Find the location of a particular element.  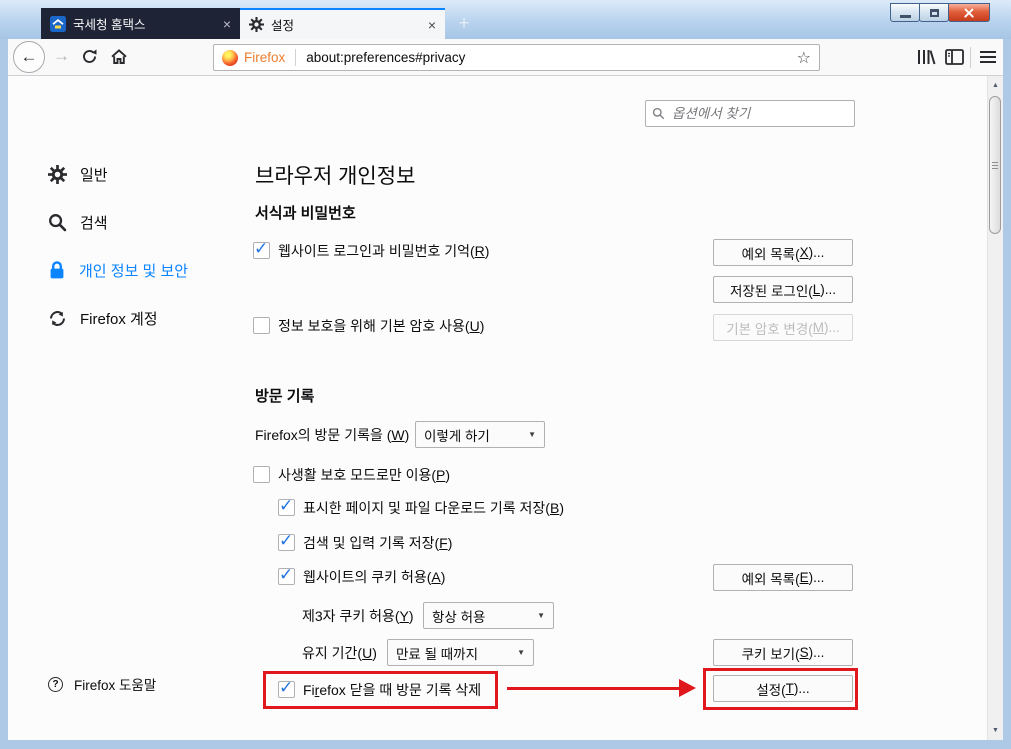

maximize-icon is located at coordinates (934, 12).